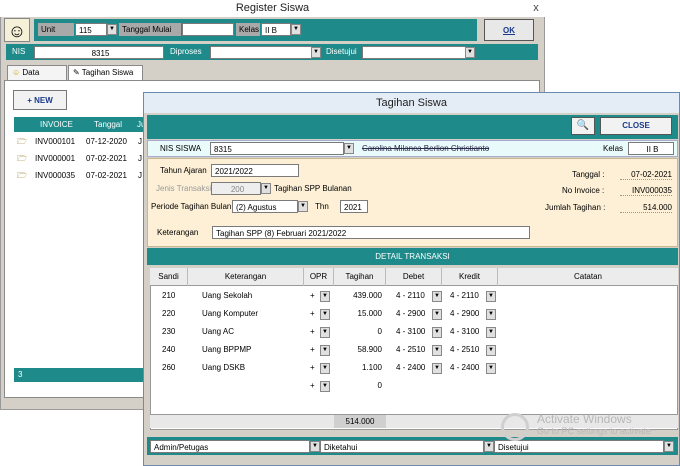 The image size is (680, 466). I want to click on row-kredit: 4 - 2400, so click(465, 367).